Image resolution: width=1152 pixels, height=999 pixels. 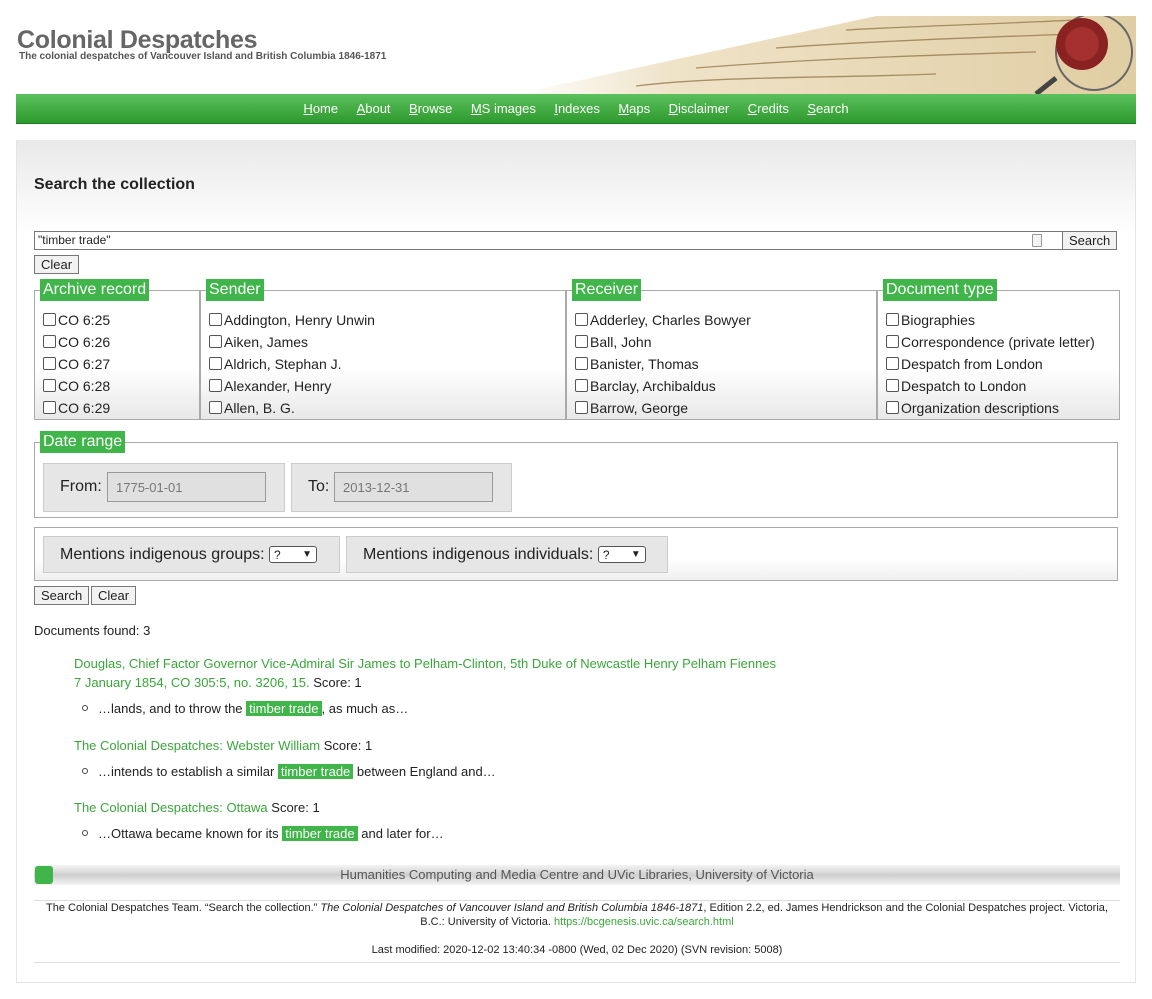 I want to click on facet-option: Biographies, so click(x=990, y=320).